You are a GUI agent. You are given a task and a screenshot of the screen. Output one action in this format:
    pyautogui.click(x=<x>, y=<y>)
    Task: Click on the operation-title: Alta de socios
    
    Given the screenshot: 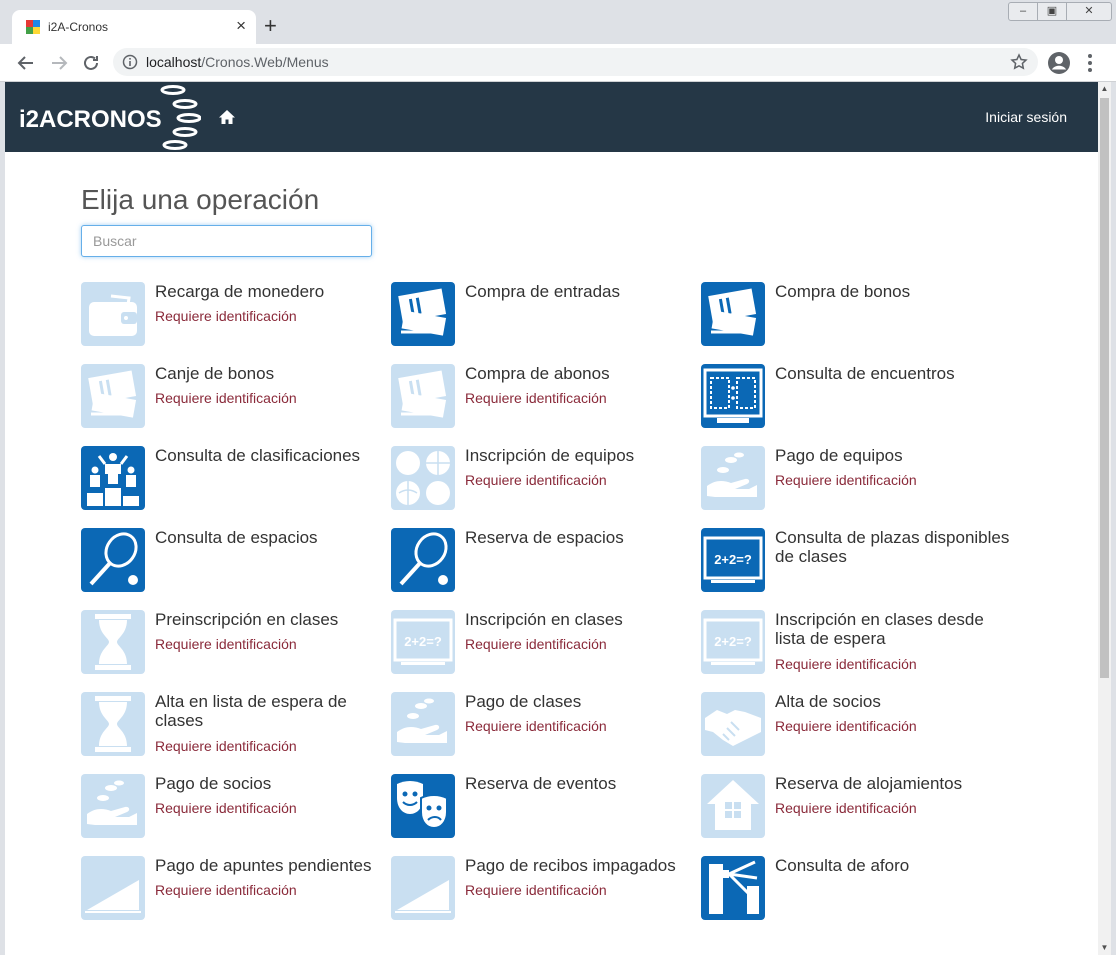 What is the action you would take?
    pyautogui.click(x=892, y=701)
    